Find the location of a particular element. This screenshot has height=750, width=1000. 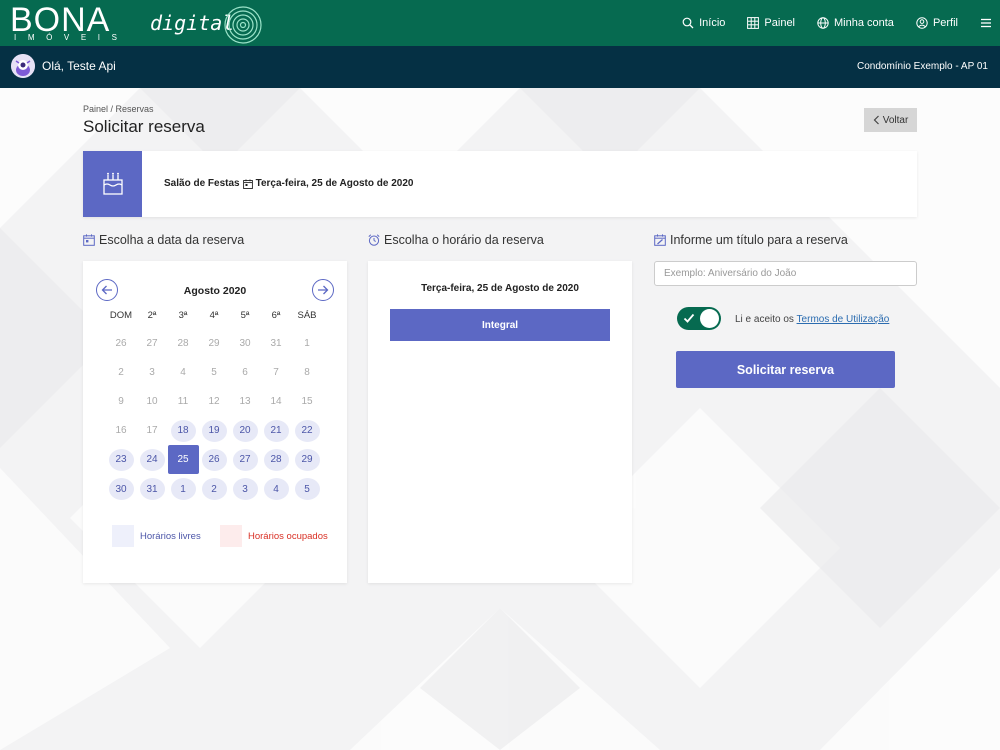

nav-item-painel: Painel is located at coordinates (771, 23).